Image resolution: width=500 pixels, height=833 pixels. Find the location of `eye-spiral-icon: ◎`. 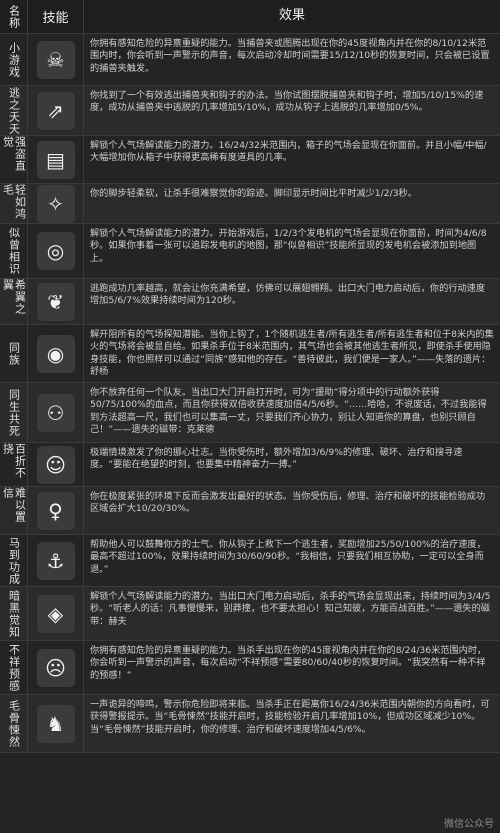

eye-spiral-icon: ◎ is located at coordinates (55, 251).